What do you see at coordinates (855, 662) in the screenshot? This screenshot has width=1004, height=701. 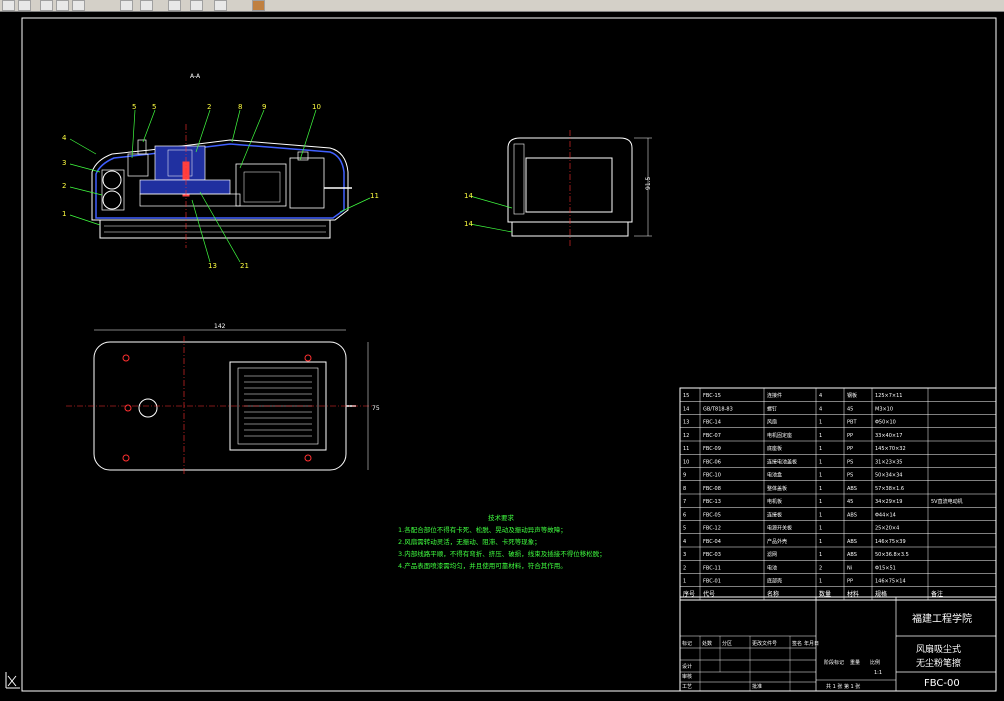 I see `tb-weight: 重量` at bounding box center [855, 662].